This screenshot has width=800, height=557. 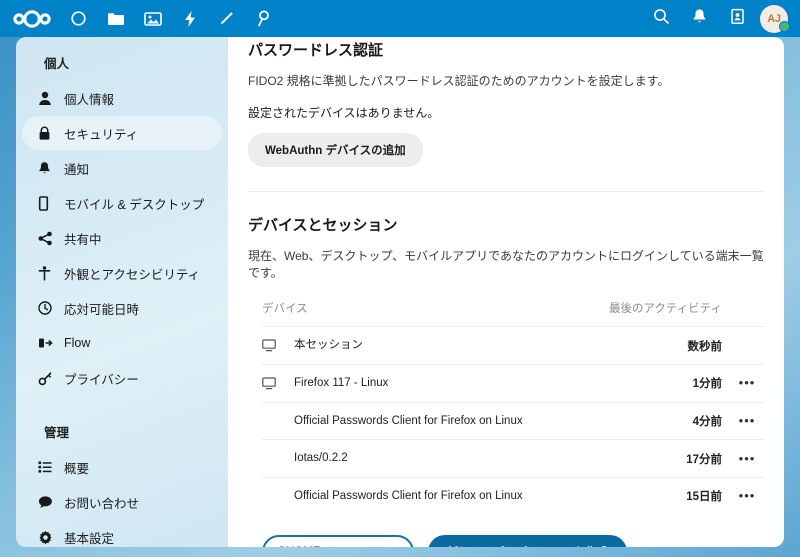 I want to click on sidebar-item-notifications: 通知, so click(x=122, y=168).